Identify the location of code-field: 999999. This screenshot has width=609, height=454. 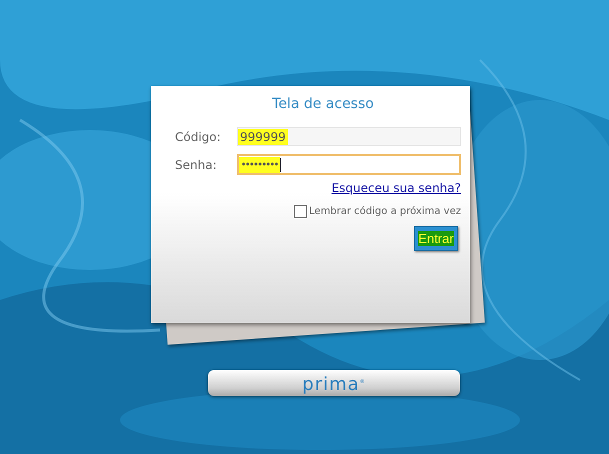
(349, 136).